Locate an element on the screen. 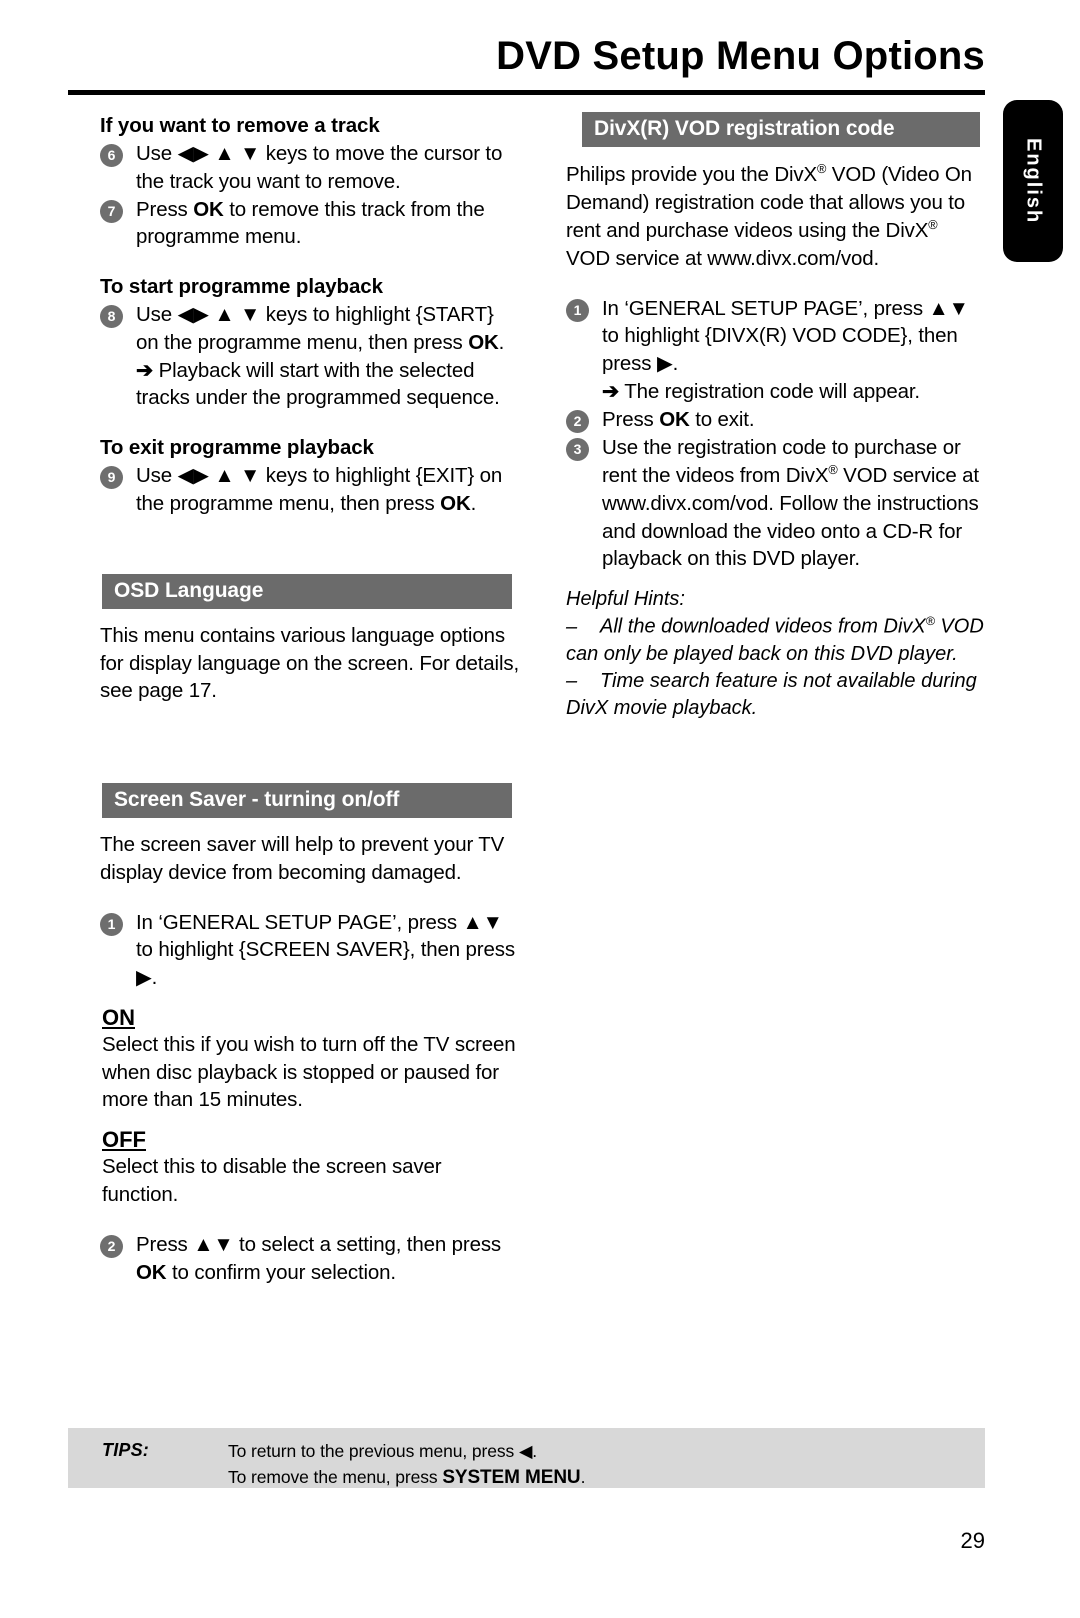 This screenshot has height=1618, width=1080. result-text: The registration code will appear. is located at coordinates (772, 392).